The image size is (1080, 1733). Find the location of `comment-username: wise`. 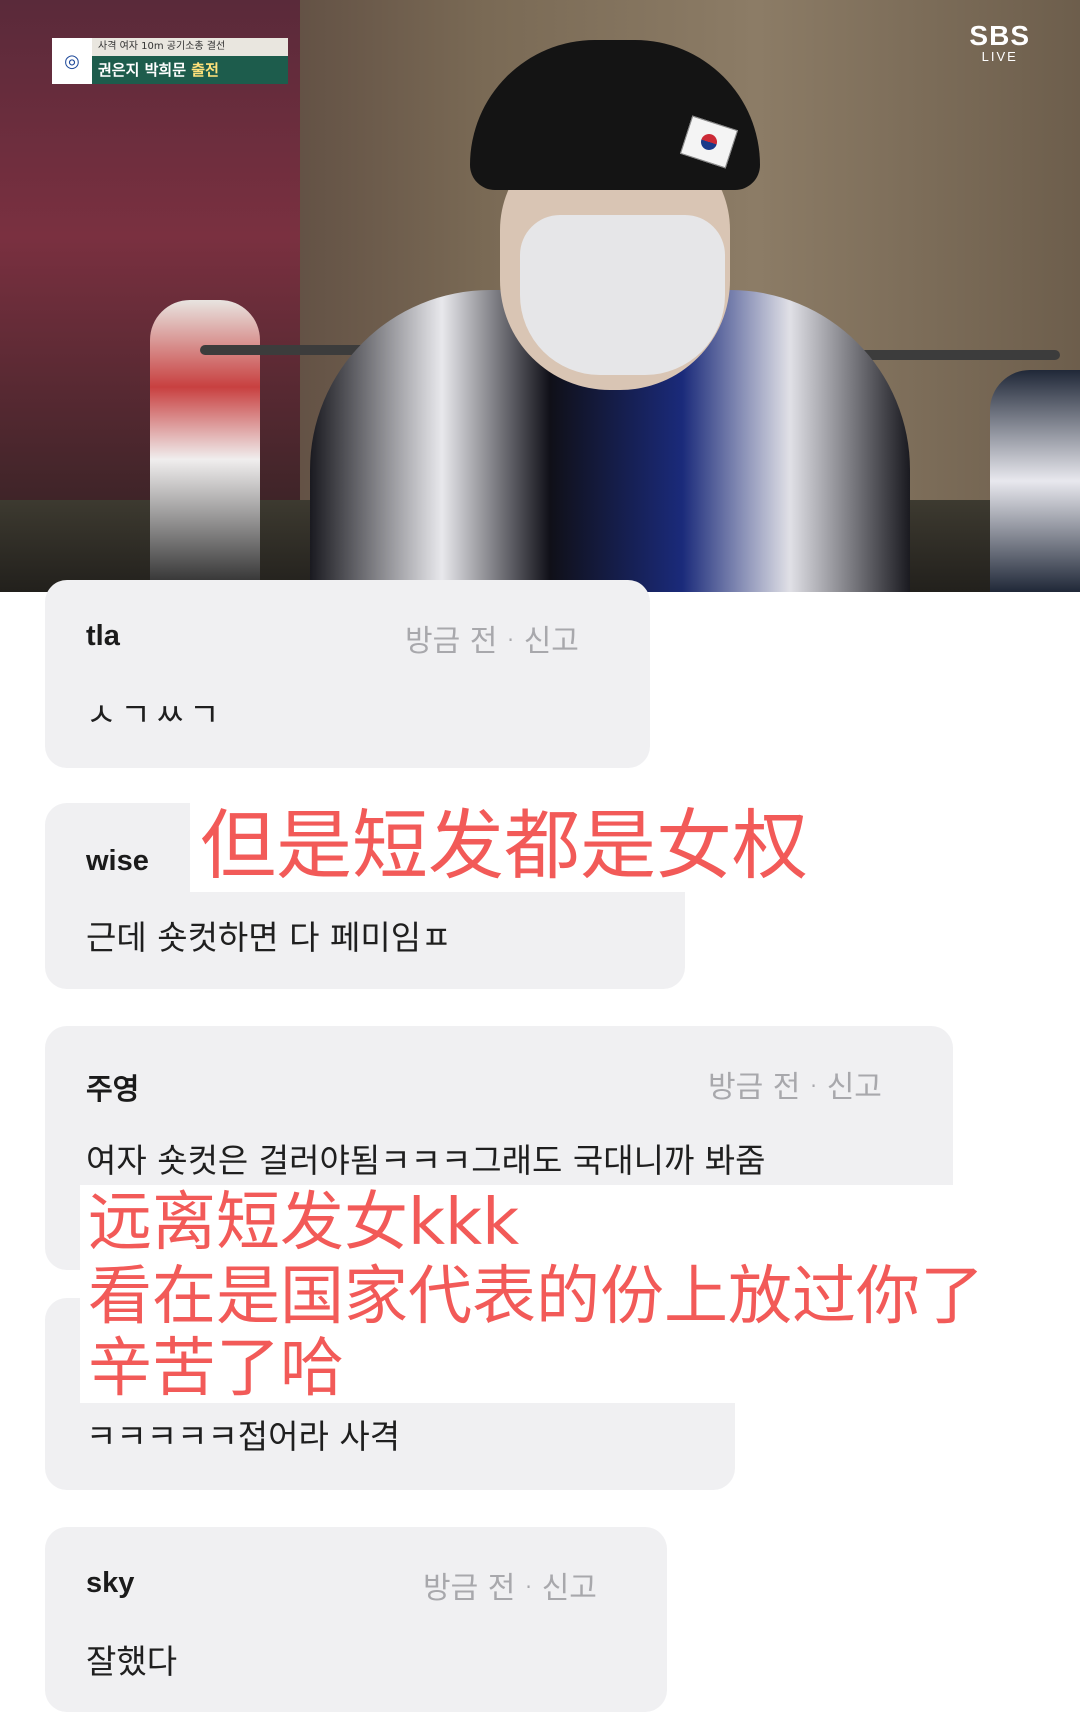

comment-username: wise is located at coordinates (117, 861).